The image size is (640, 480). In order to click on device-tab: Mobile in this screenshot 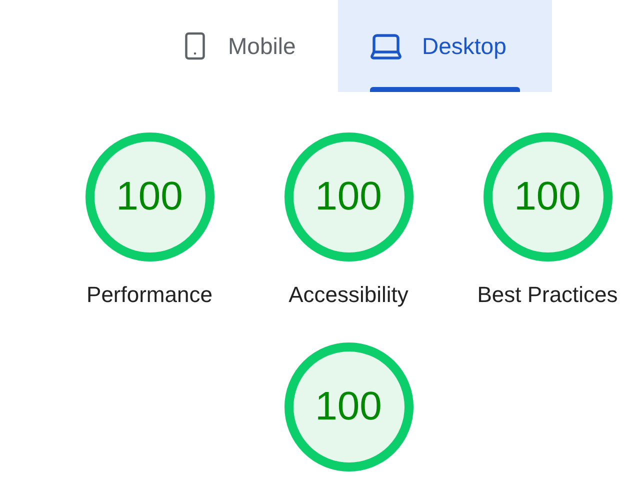, I will do `click(244, 46)`.